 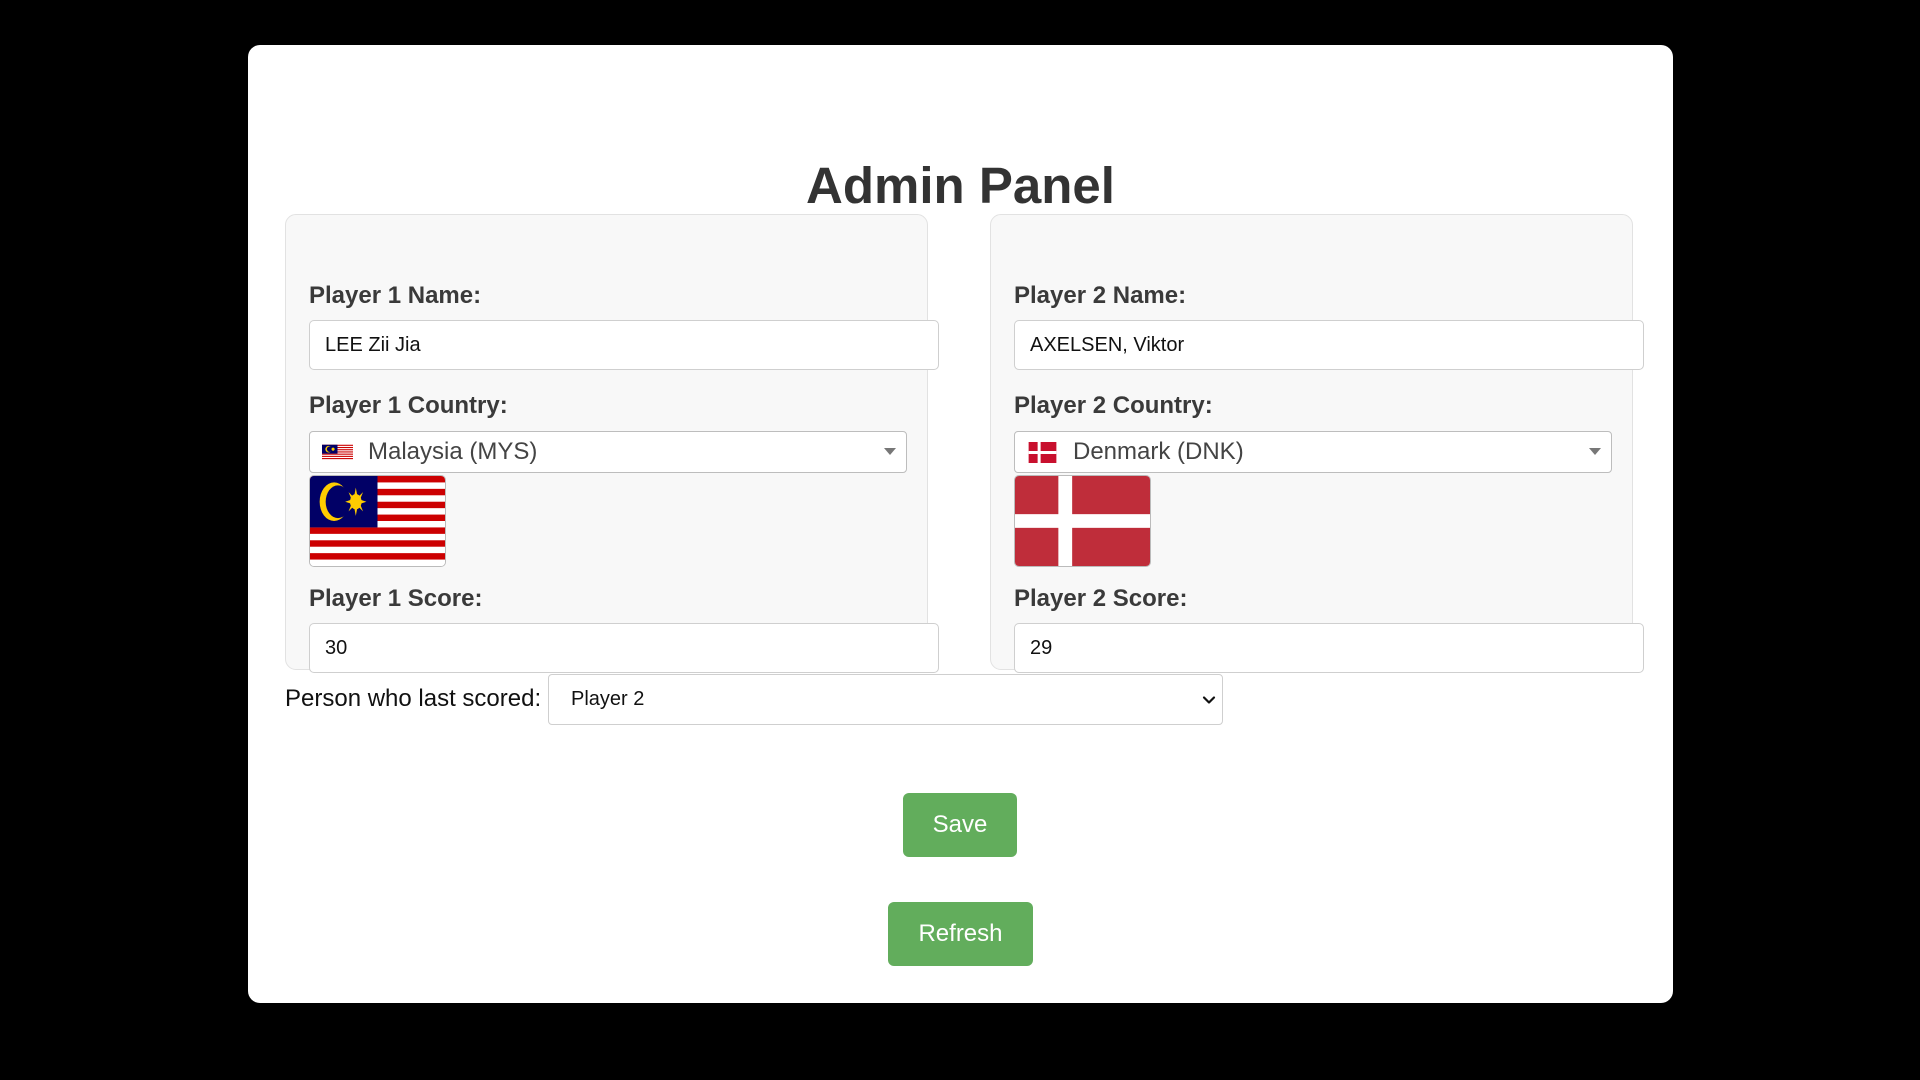 What do you see at coordinates (624, 345) in the screenshot?
I see `player1-name-input` at bounding box center [624, 345].